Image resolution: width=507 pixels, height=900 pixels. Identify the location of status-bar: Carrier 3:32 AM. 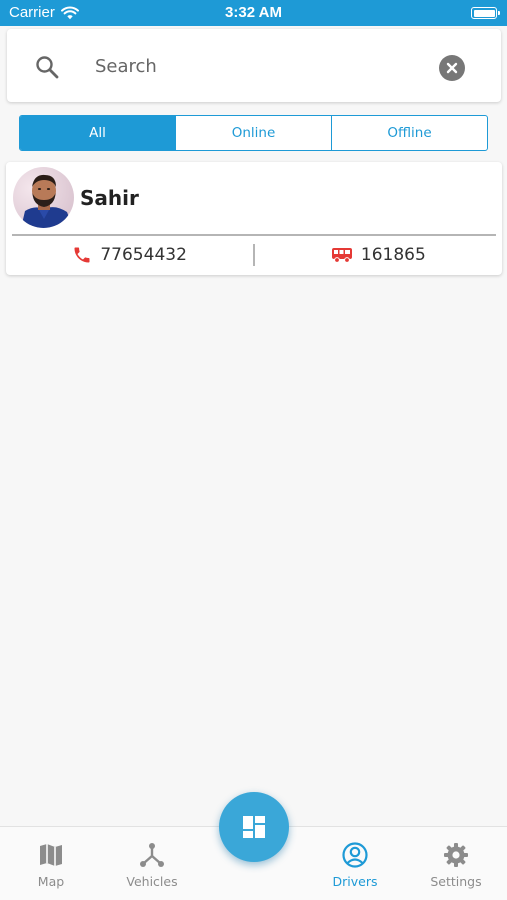
(253, 13).